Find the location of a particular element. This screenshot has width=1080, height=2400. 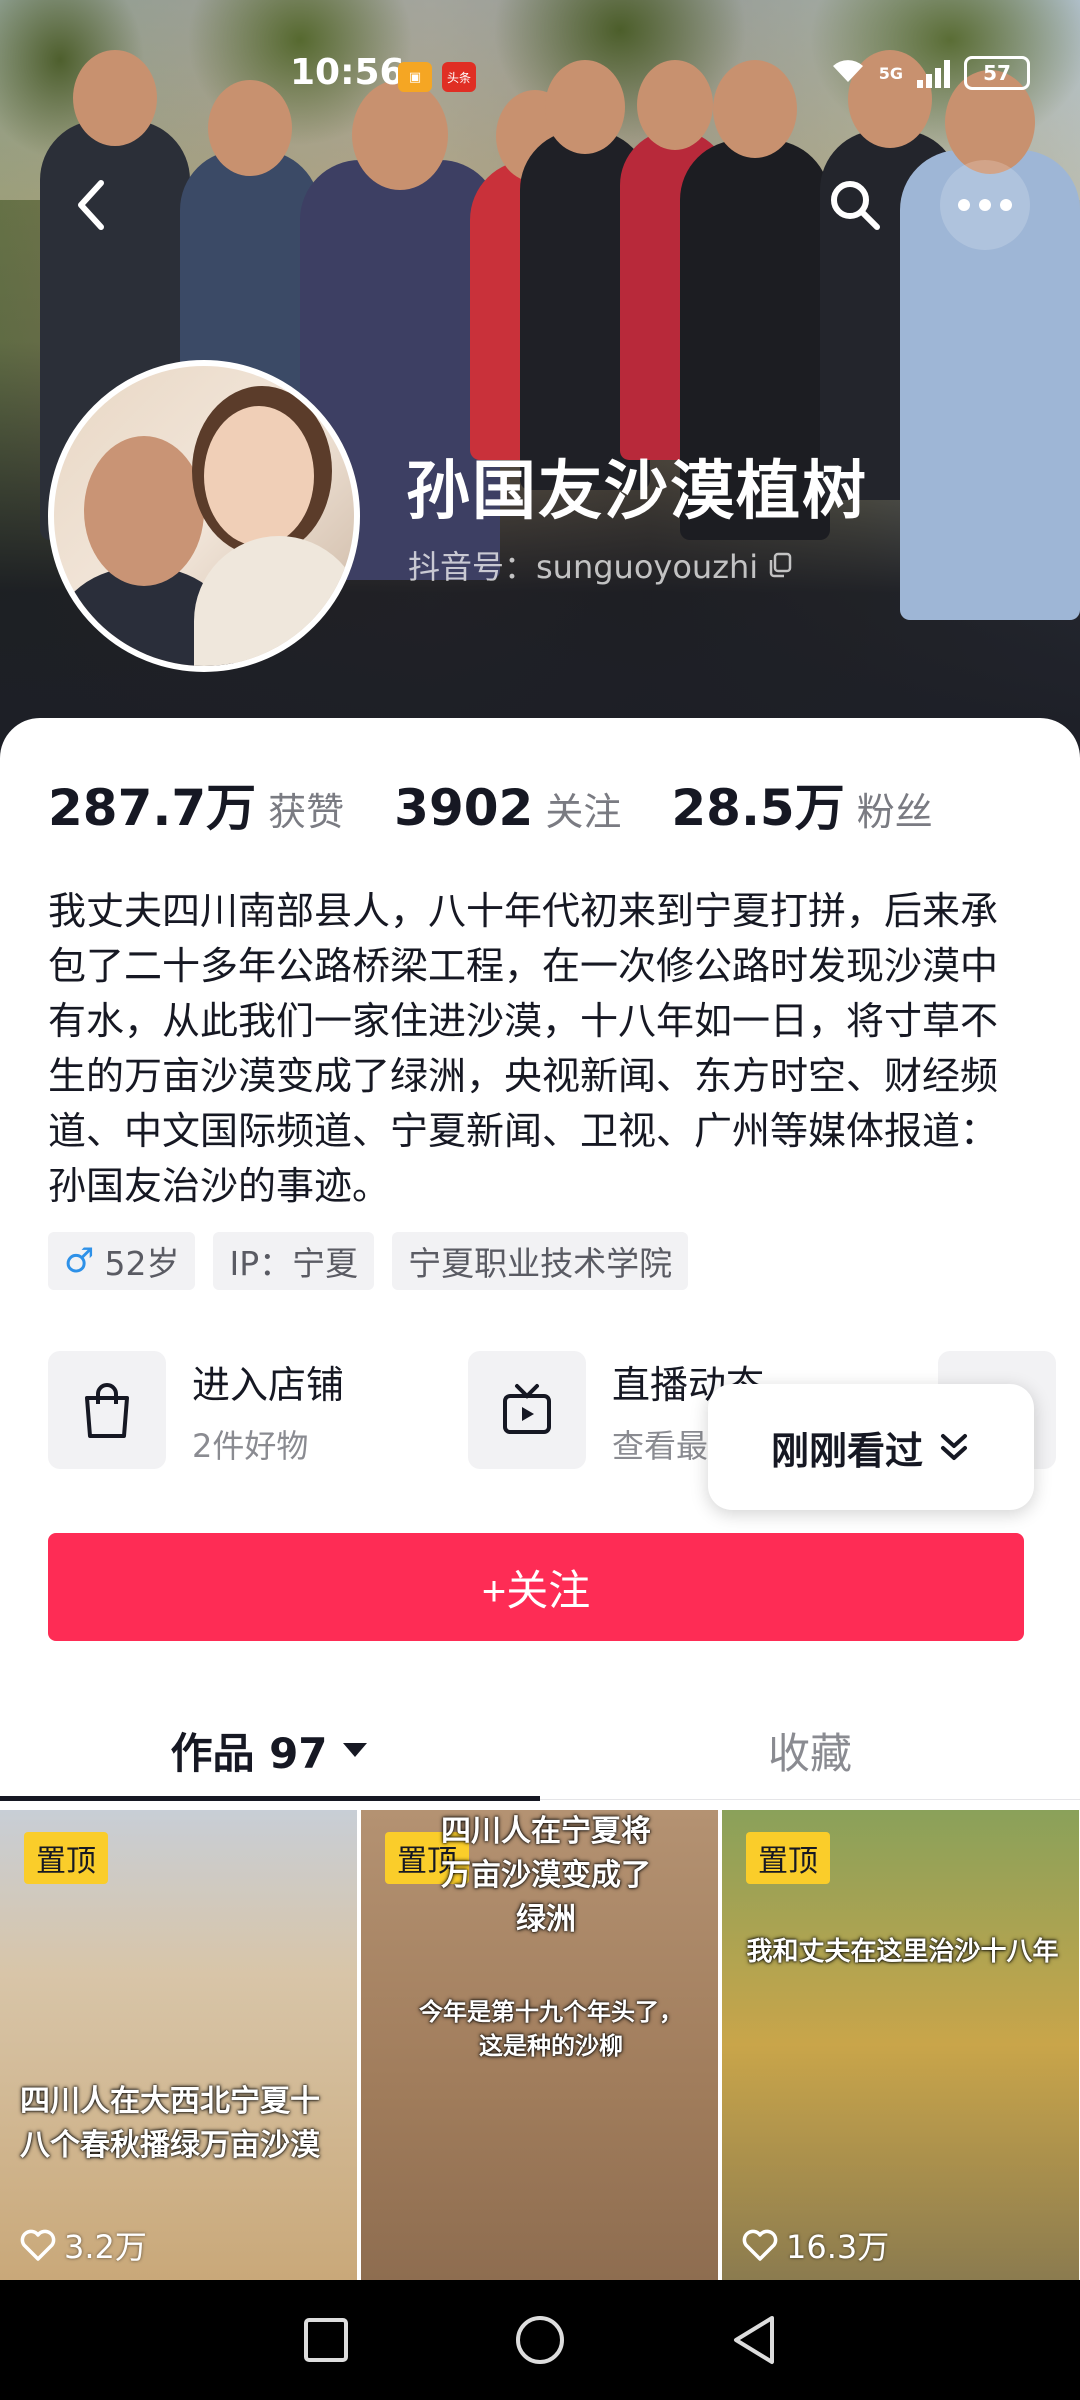

more-options-button is located at coordinates (985, 205).